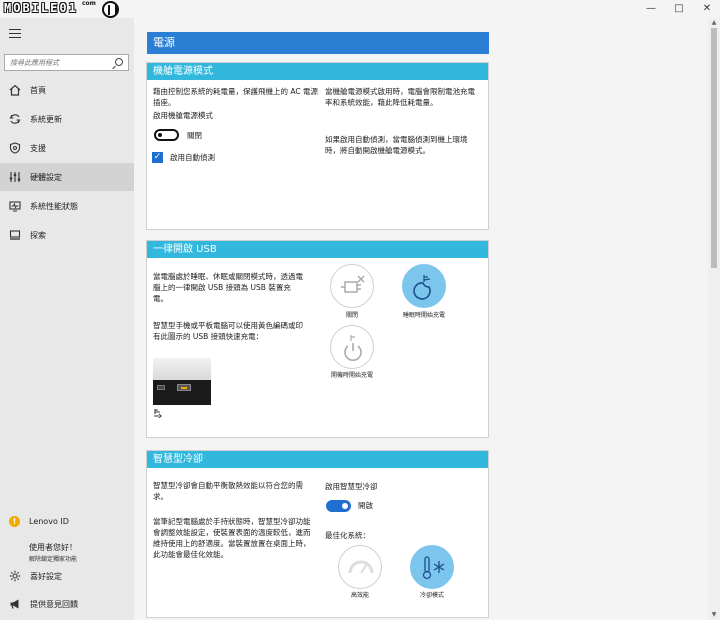  Describe the element at coordinates (38, 148) in the screenshot. I see `sidebar-item-label: 支援` at that location.